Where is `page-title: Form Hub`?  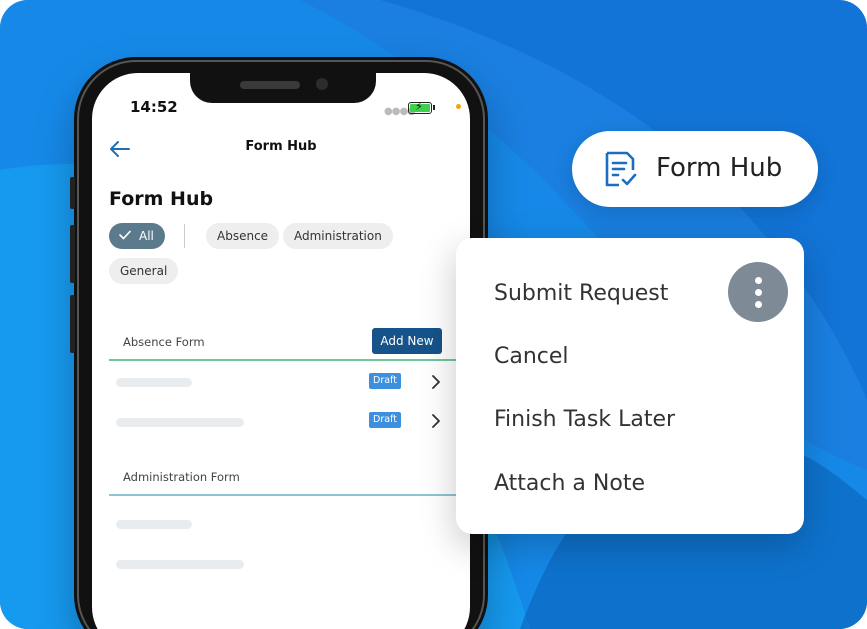 page-title: Form Hub is located at coordinates (161, 199).